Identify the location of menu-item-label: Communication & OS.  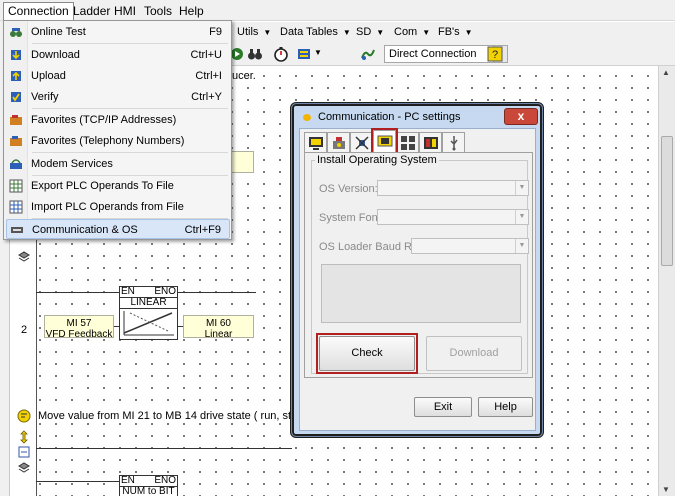
(85, 230).